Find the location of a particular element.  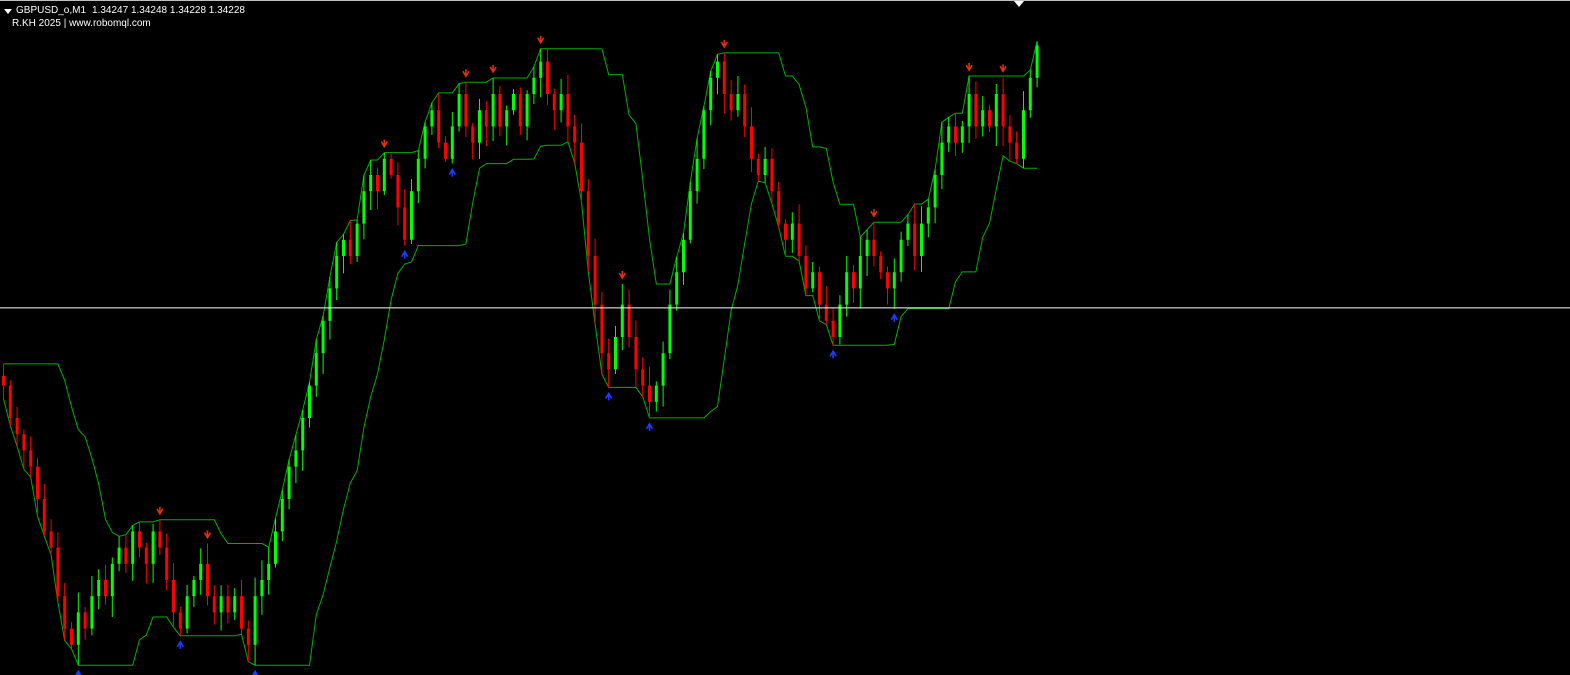

ohlc-values: 1.34247 1.34248 1.34228 1.34228 is located at coordinates (168, 10).